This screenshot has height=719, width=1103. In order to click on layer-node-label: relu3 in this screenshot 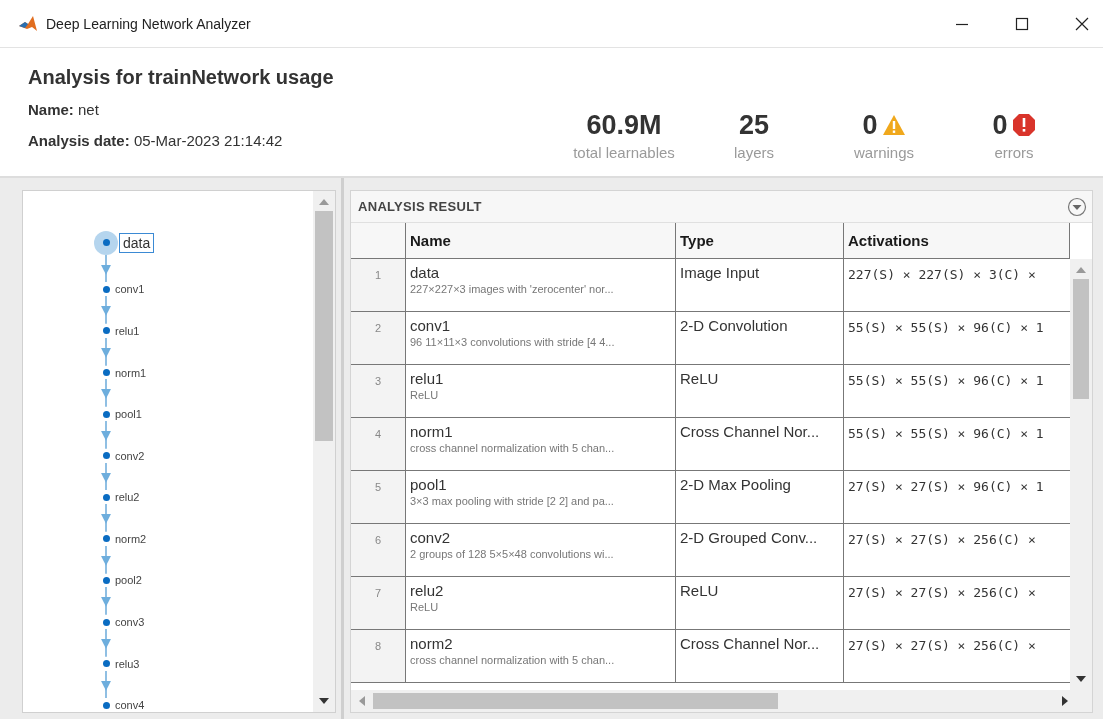, I will do `click(127, 663)`.